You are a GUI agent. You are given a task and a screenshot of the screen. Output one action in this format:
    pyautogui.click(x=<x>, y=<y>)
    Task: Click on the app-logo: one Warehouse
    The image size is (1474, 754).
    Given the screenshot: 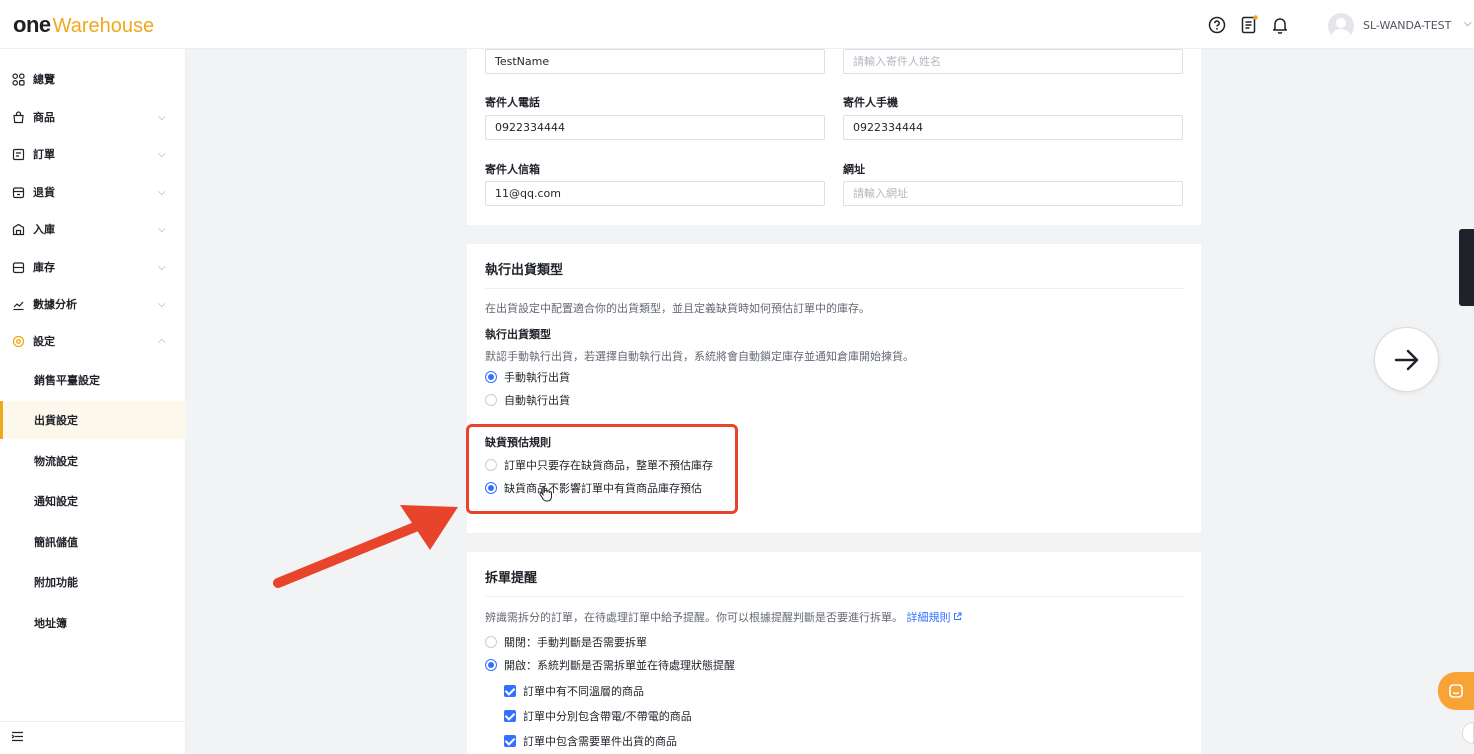 What is the action you would take?
    pyautogui.click(x=83, y=25)
    